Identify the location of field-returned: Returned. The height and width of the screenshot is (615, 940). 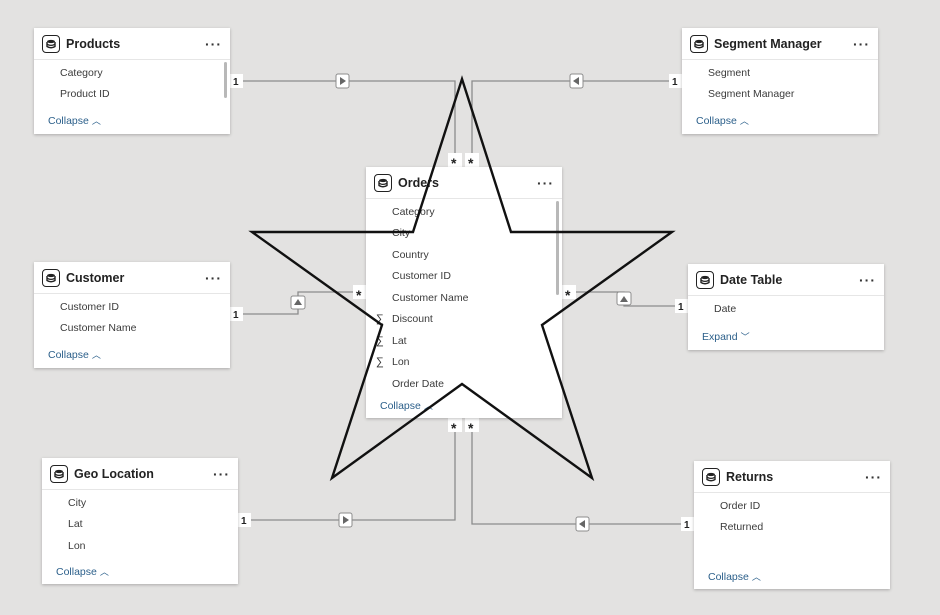
(792, 528).